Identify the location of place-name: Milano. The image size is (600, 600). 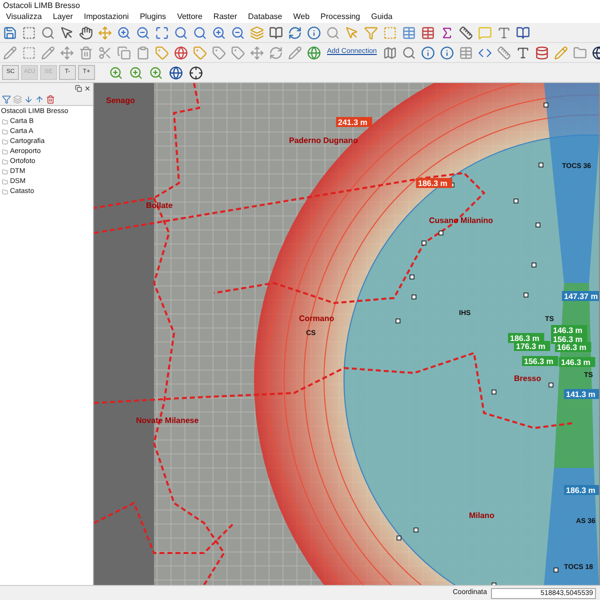
(481, 515).